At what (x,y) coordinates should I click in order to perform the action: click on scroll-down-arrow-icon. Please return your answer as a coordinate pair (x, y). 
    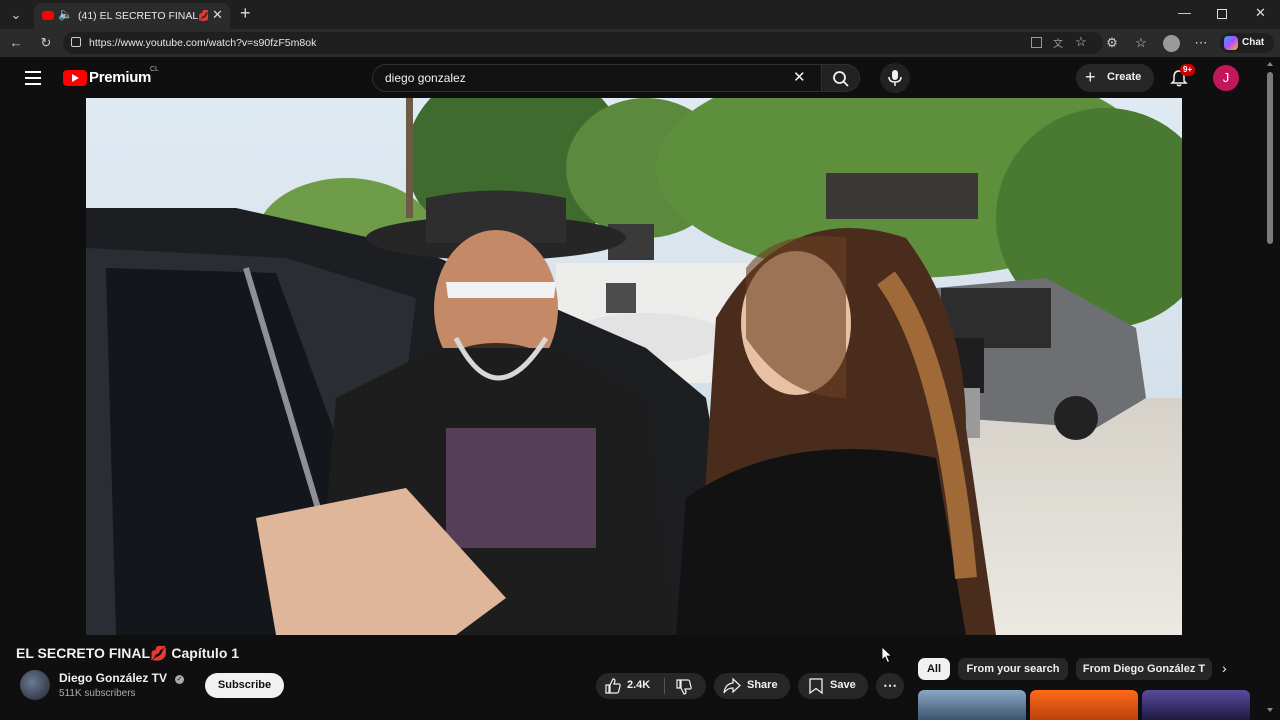
    Looking at the image, I should click on (1270, 710).